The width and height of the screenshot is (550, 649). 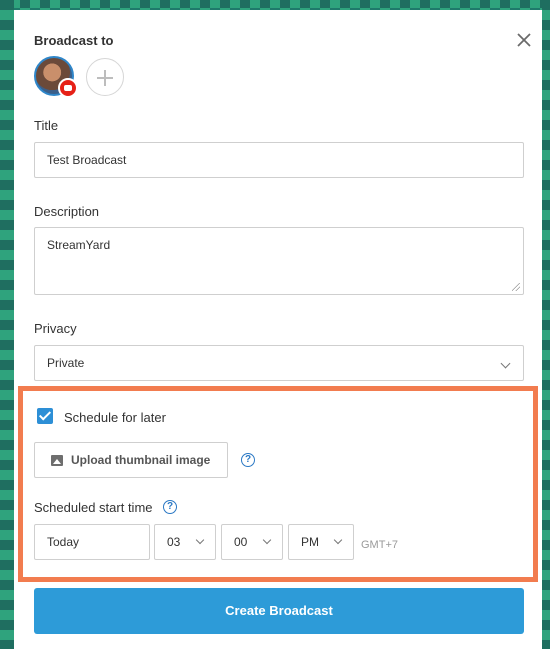 I want to click on description-textarea: StreamYard, so click(x=279, y=261).